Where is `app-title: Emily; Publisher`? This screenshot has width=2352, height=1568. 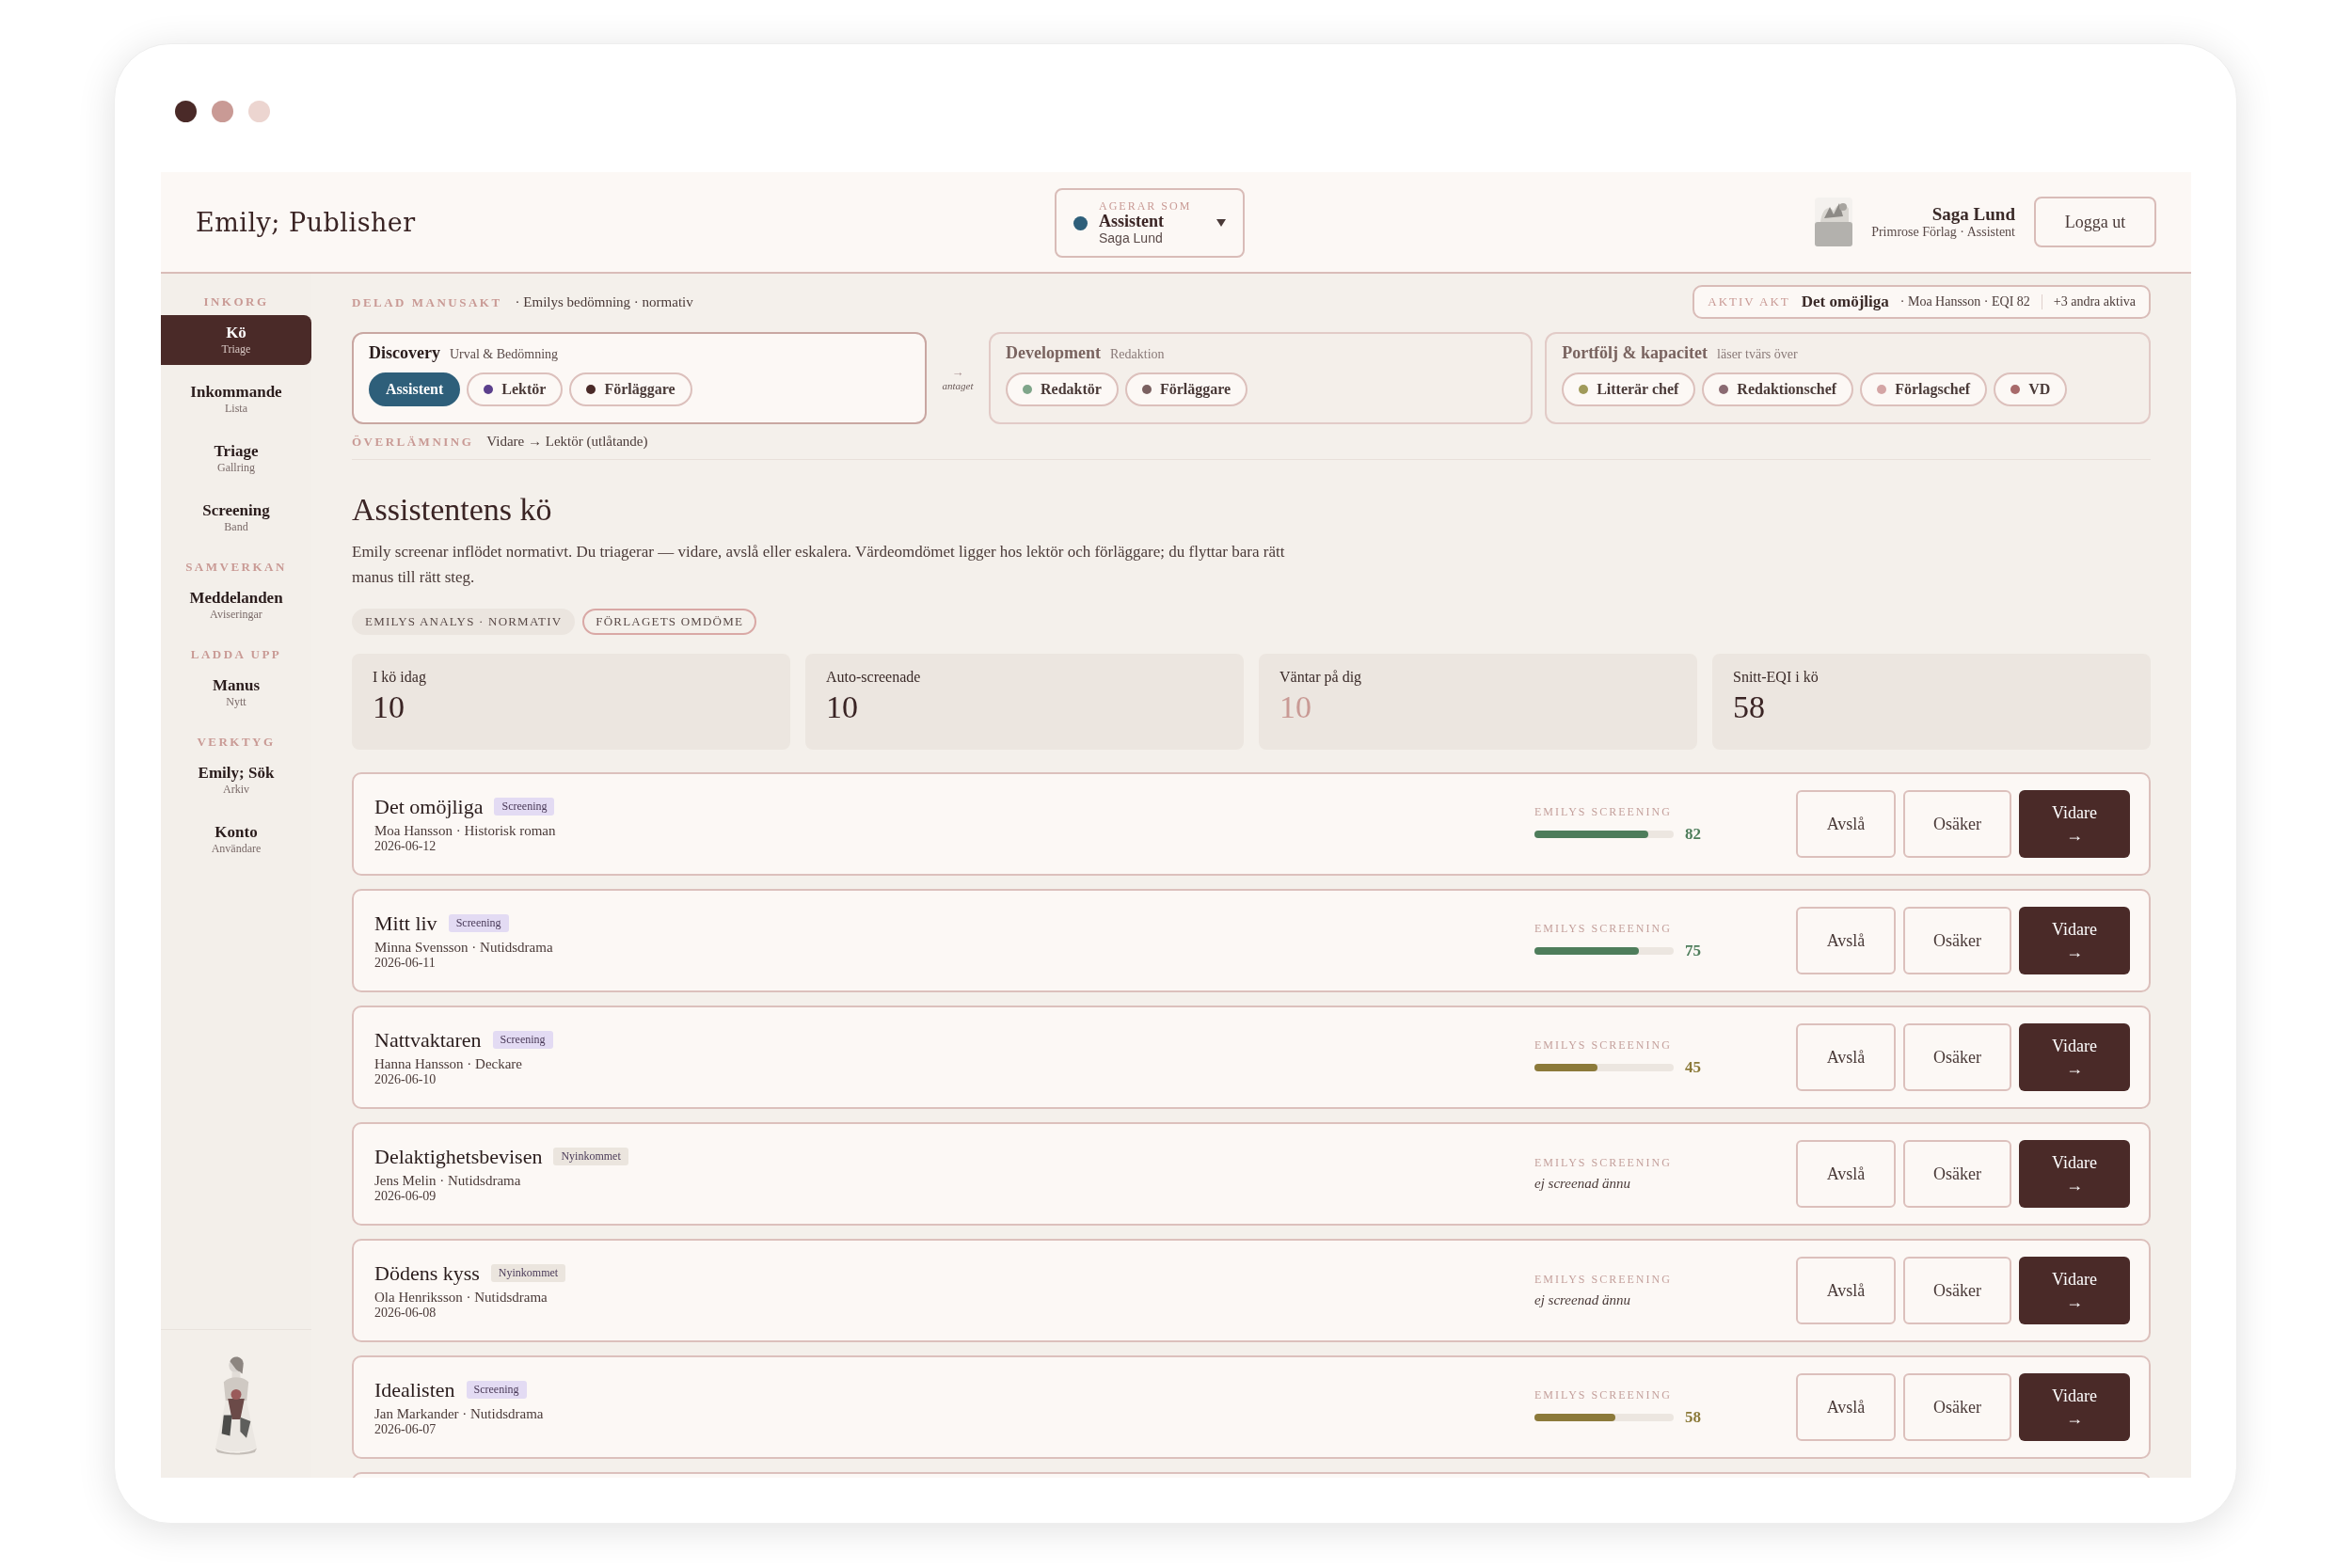
app-title: Emily; Publisher is located at coordinates (306, 222).